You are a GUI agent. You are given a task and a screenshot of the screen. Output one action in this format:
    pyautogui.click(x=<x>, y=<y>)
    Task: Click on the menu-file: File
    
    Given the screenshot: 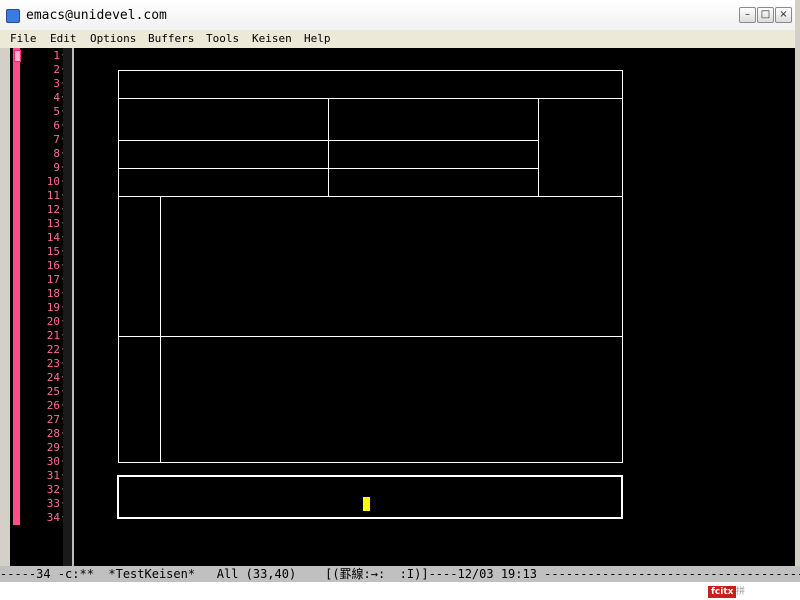 What is the action you would take?
    pyautogui.click(x=23, y=38)
    